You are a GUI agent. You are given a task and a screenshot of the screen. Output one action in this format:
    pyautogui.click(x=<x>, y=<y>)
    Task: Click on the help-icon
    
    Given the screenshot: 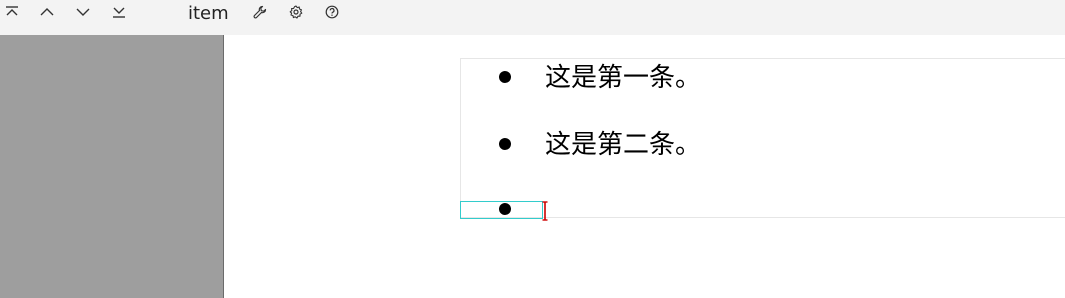 What is the action you would take?
    pyautogui.click(x=332, y=12)
    